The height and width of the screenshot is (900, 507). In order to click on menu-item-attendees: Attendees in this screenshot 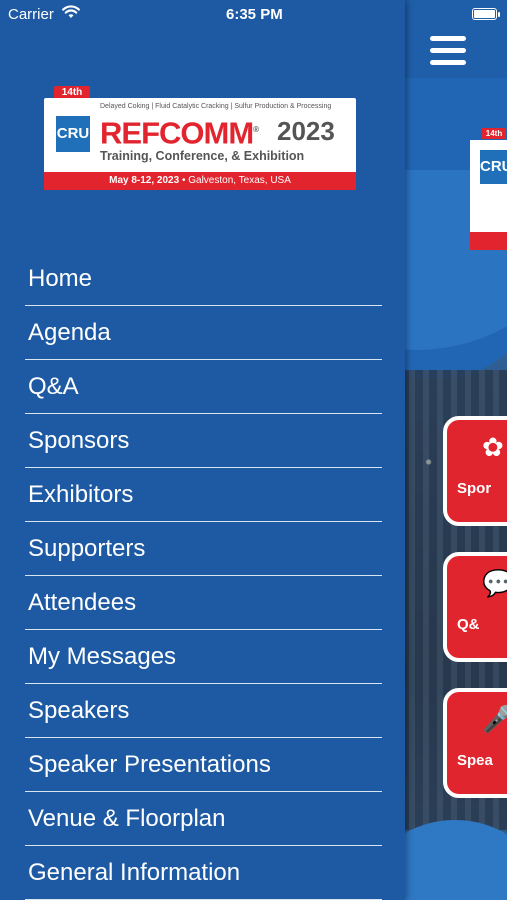, I will do `click(203, 603)`.